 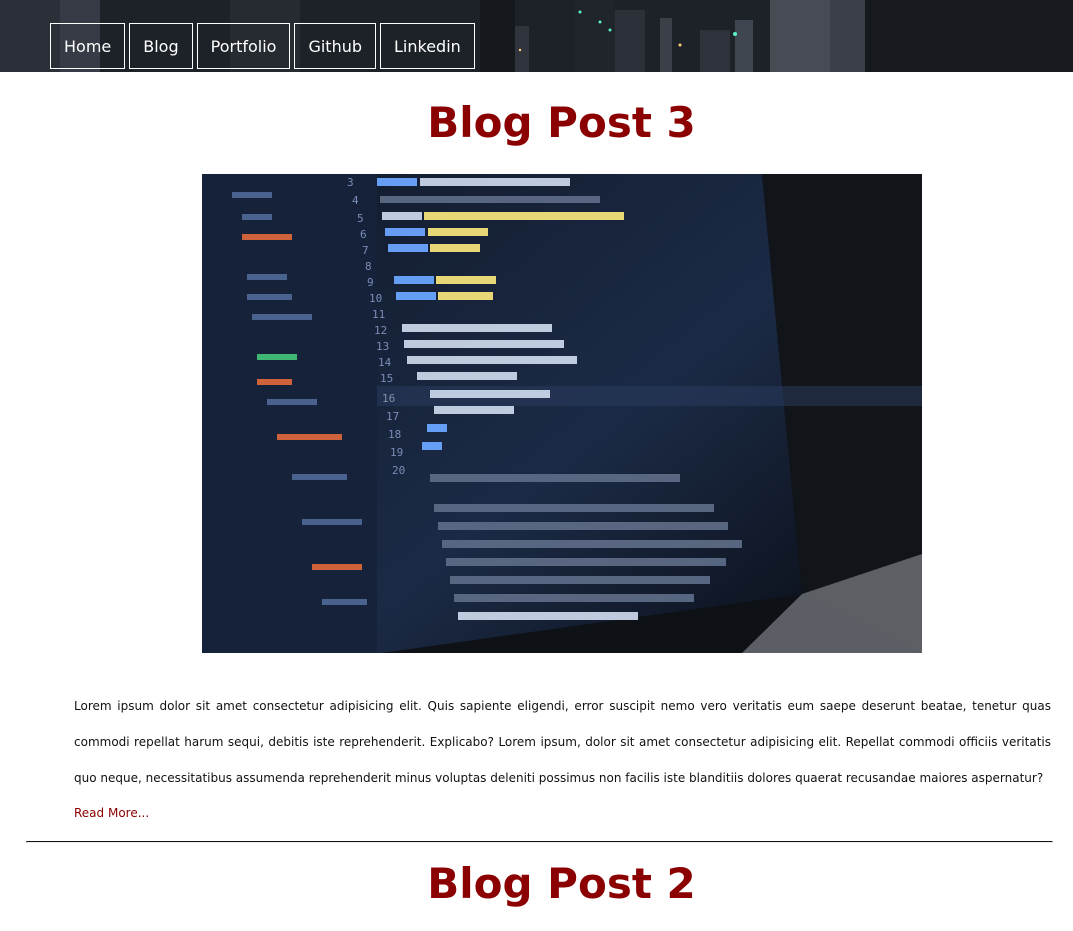 What do you see at coordinates (335, 46) in the screenshot?
I see `nav-github-link: Github` at bounding box center [335, 46].